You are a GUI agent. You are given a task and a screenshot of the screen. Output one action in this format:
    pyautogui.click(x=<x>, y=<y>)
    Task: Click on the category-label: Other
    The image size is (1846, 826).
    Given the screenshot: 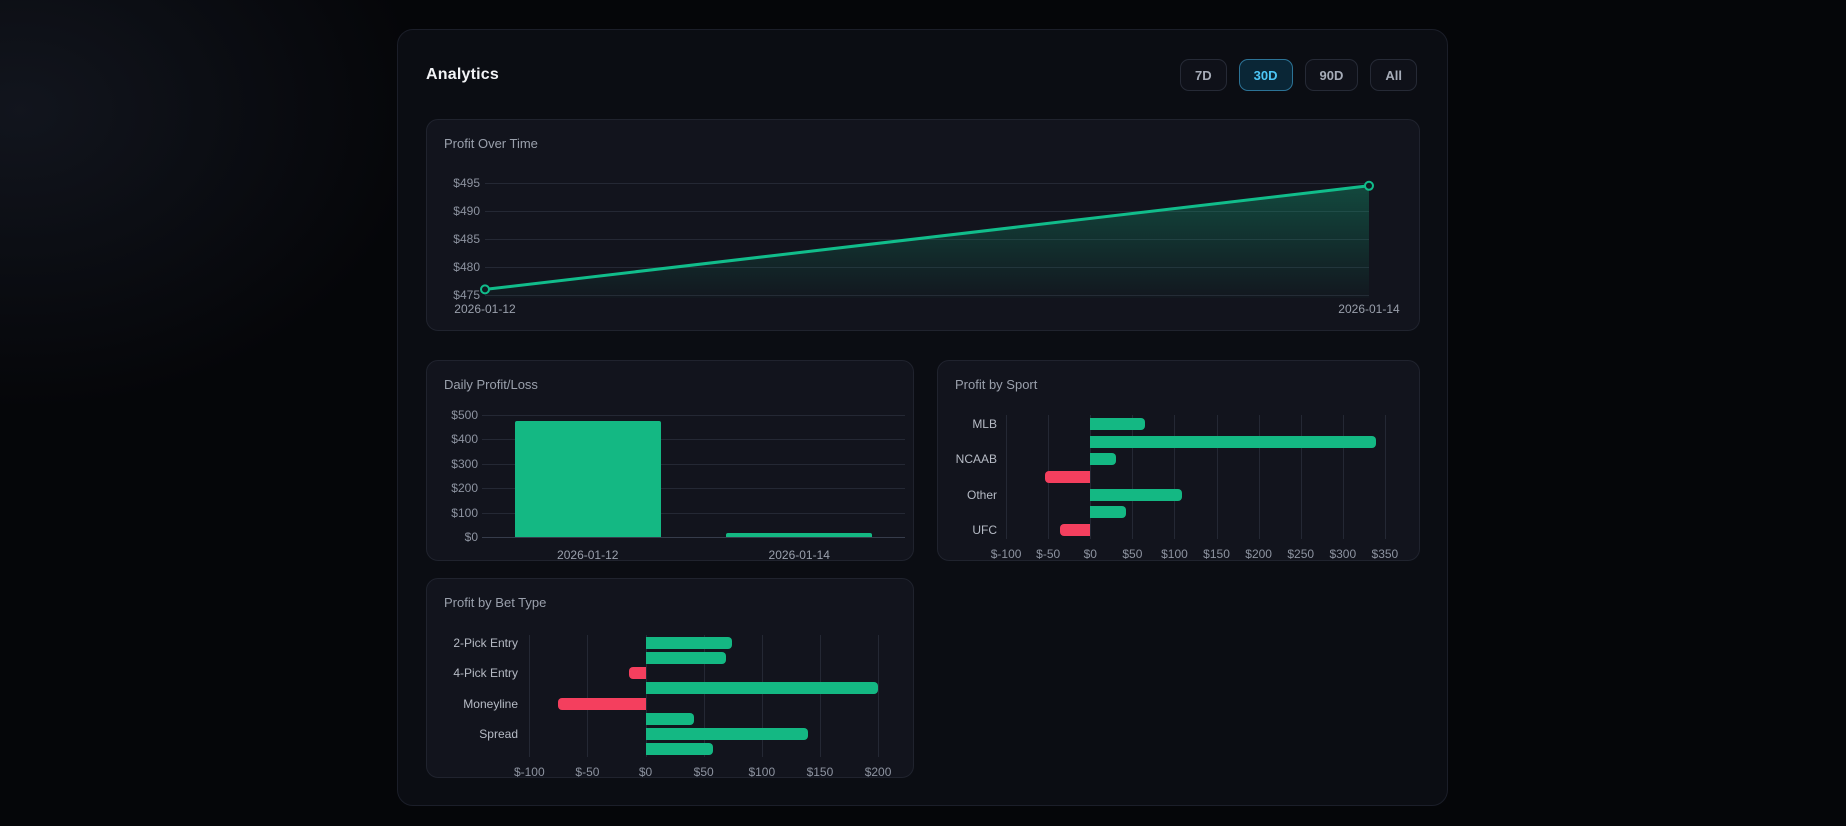 What is the action you would take?
    pyautogui.click(x=981, y=494)
    